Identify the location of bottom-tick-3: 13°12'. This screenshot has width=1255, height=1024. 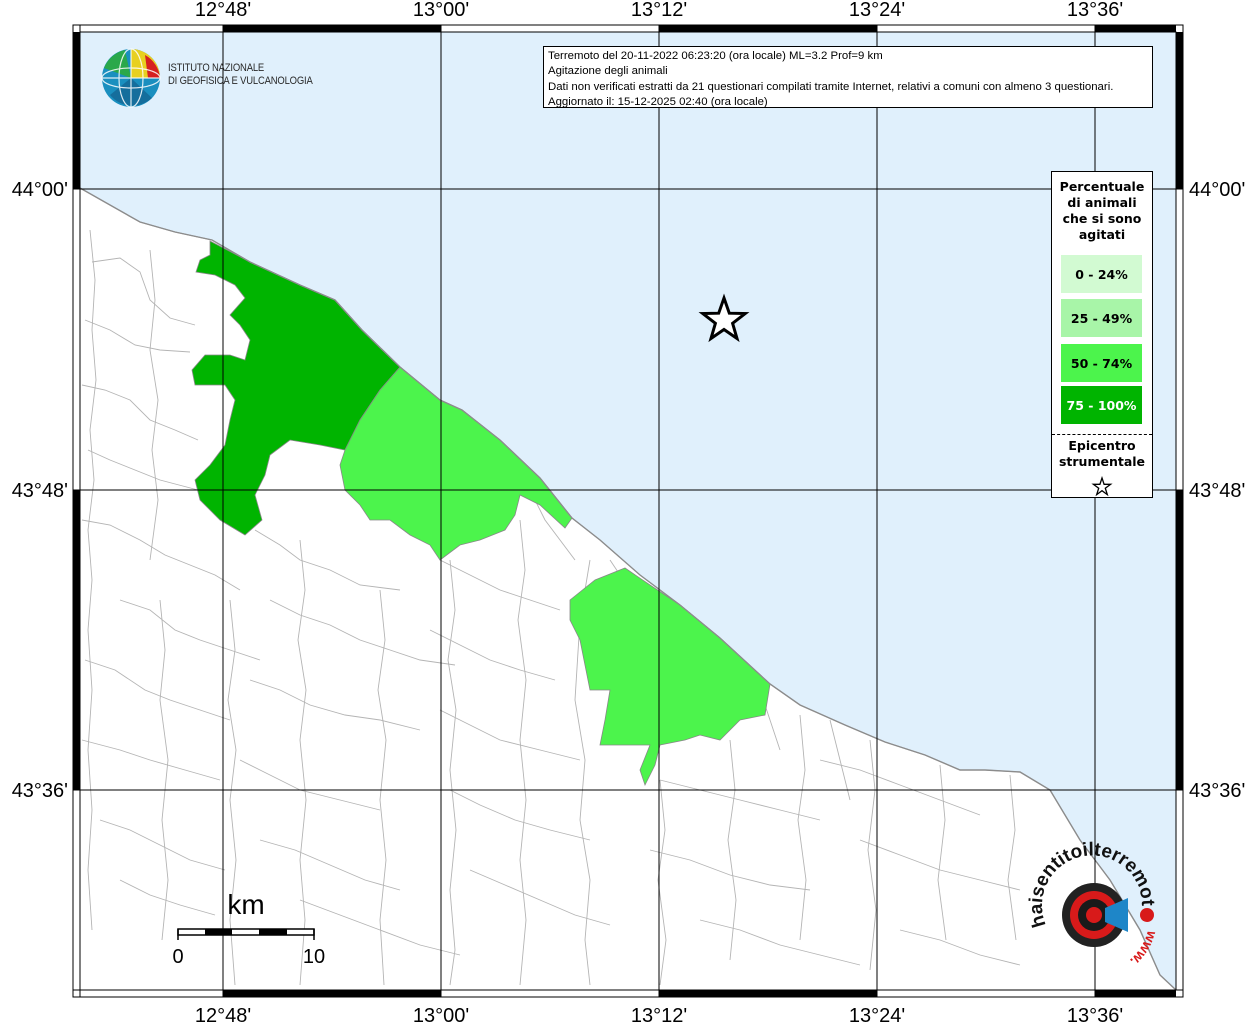
(659, 1014).